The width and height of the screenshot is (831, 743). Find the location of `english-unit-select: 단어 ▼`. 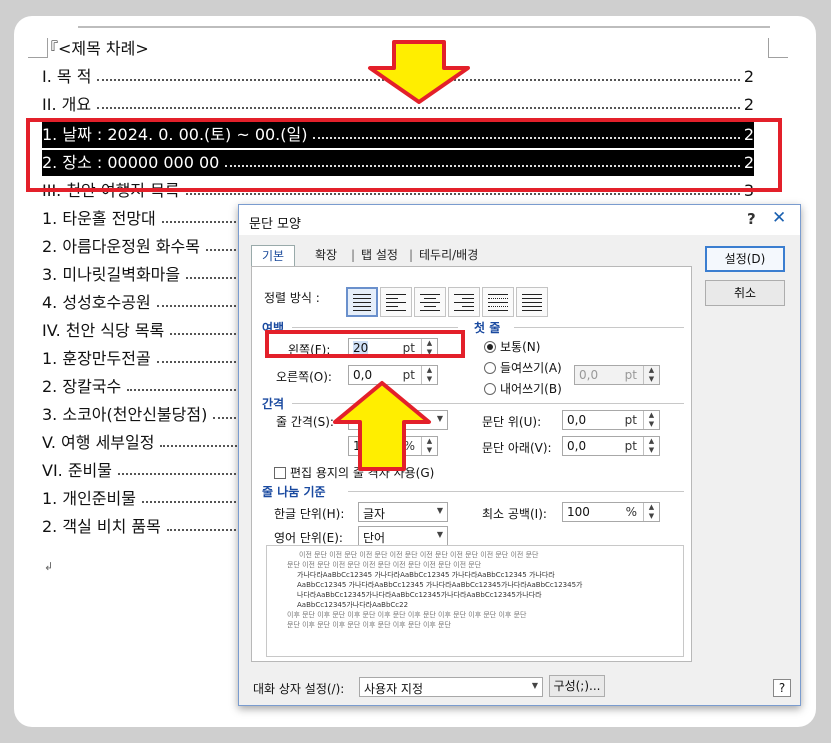

english-unit-select: 단어 ▼ is located at coordinates (403, 536).